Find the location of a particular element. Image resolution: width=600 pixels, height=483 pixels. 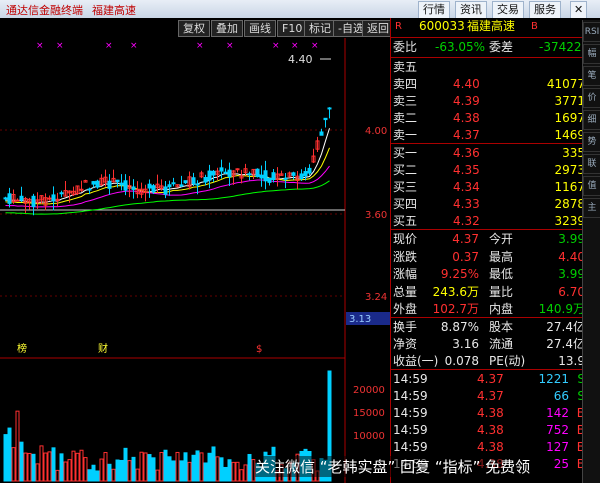

side-tab: RSI is located at coordinates (591, 32).